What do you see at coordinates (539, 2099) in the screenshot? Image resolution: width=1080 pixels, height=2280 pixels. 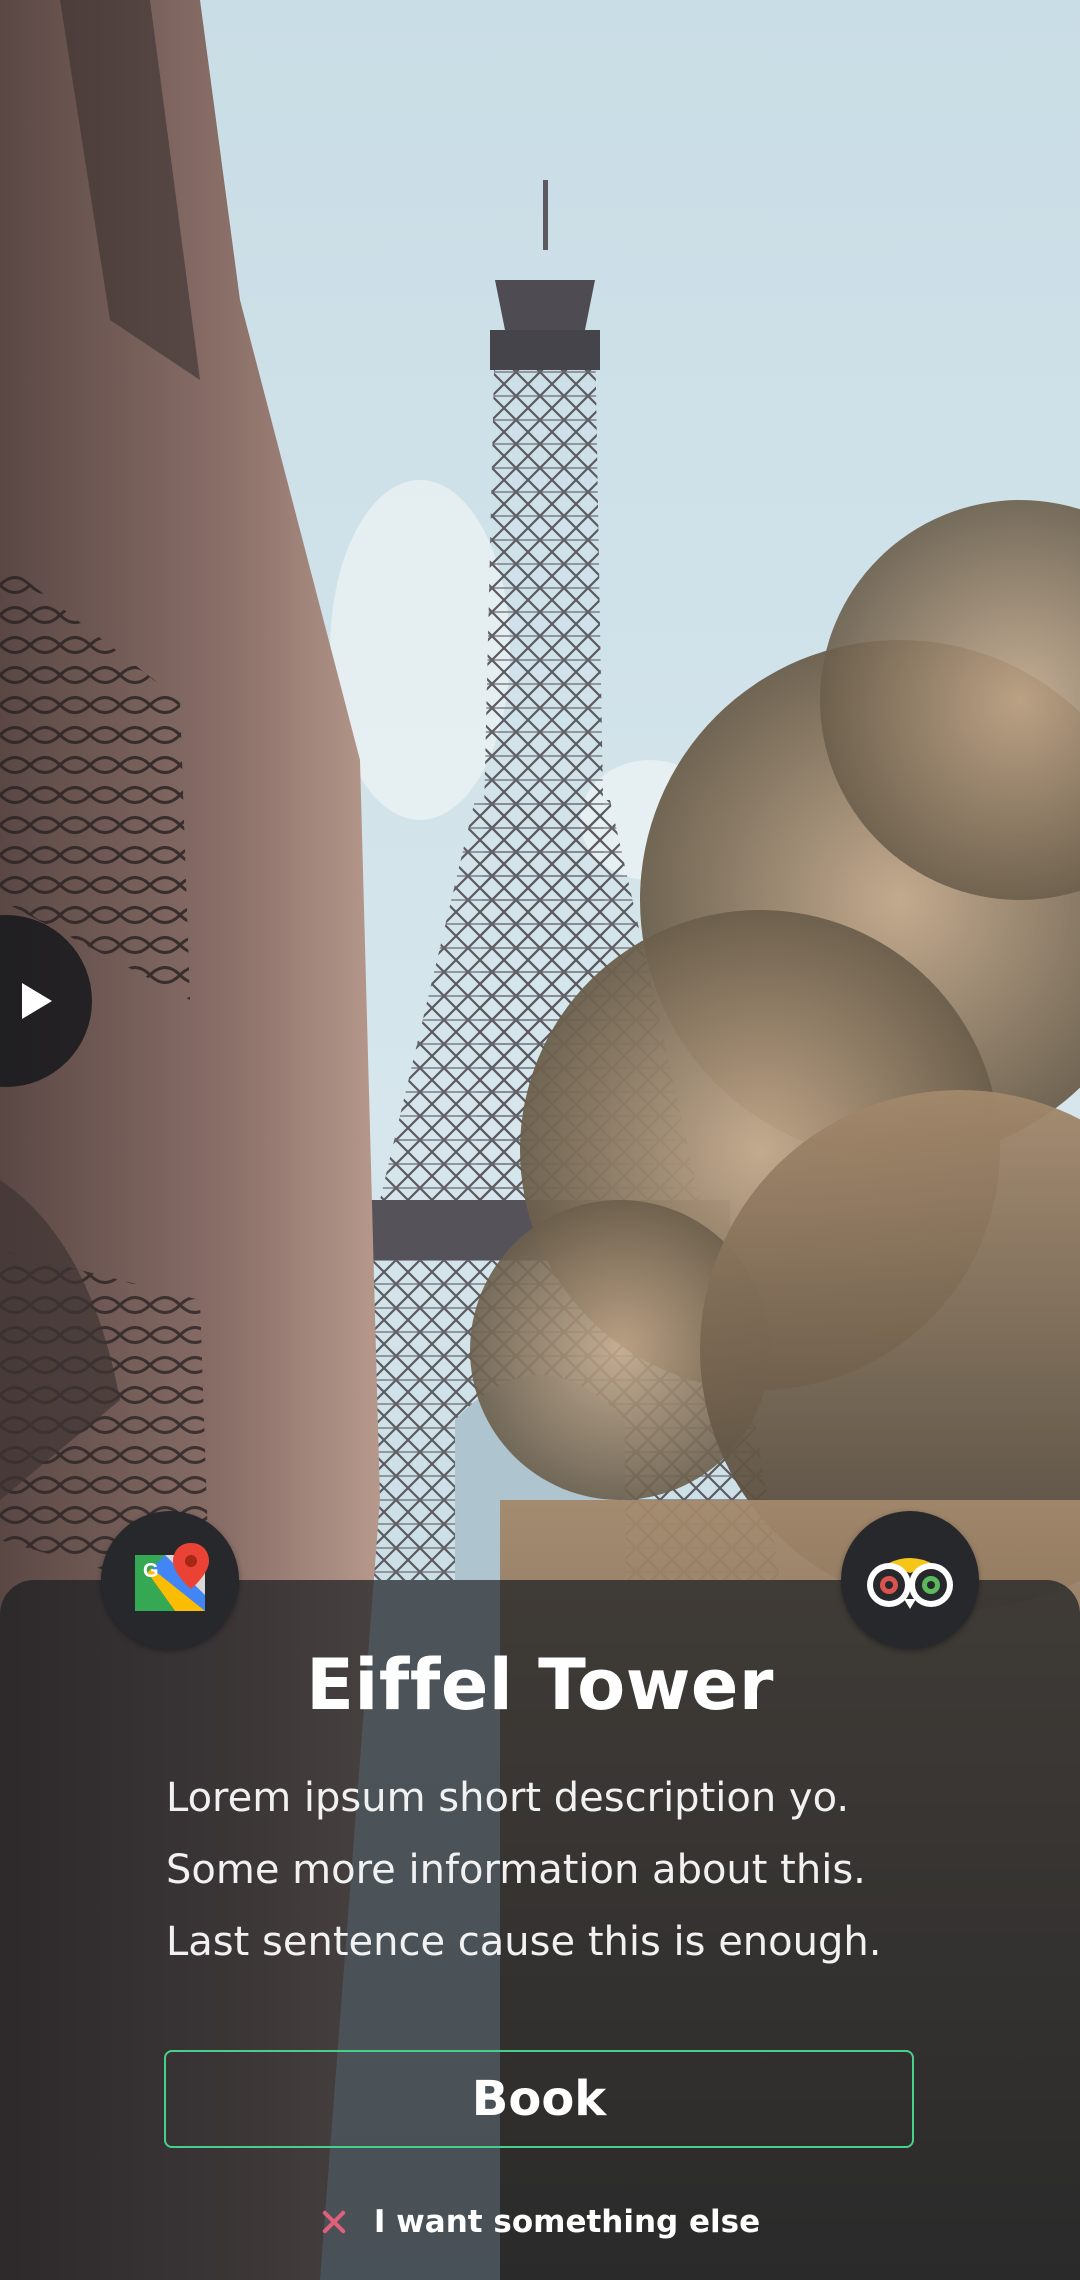 I see `book-button: Book` at bounding box center [539, 2099].